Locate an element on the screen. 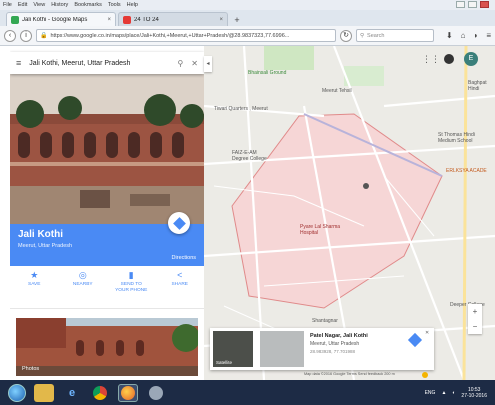 Image resolution: width=495 pixels, height=405 pixels. clear-icon: ✕ is located at coordinates (194, 63).